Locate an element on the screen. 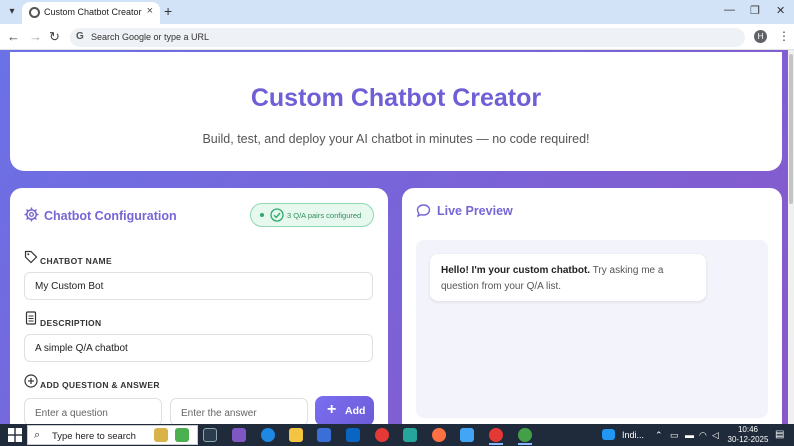 The width and height of the screenshot is (794, 446). chatbot-name-value: My Custom Bot is located at coordinates (69, 286).